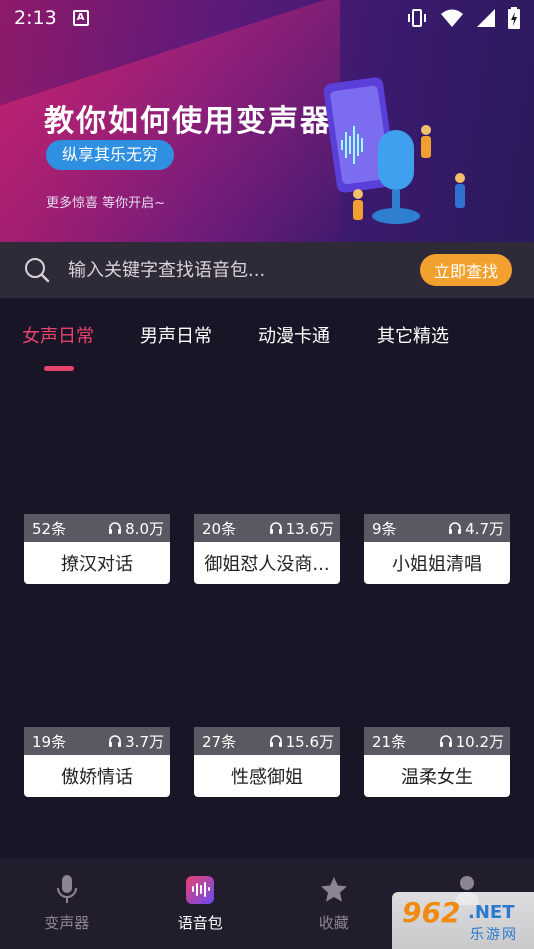 The width and height of the screenshot is (534, 949). I want to click on status-icons, so click(463, 18).